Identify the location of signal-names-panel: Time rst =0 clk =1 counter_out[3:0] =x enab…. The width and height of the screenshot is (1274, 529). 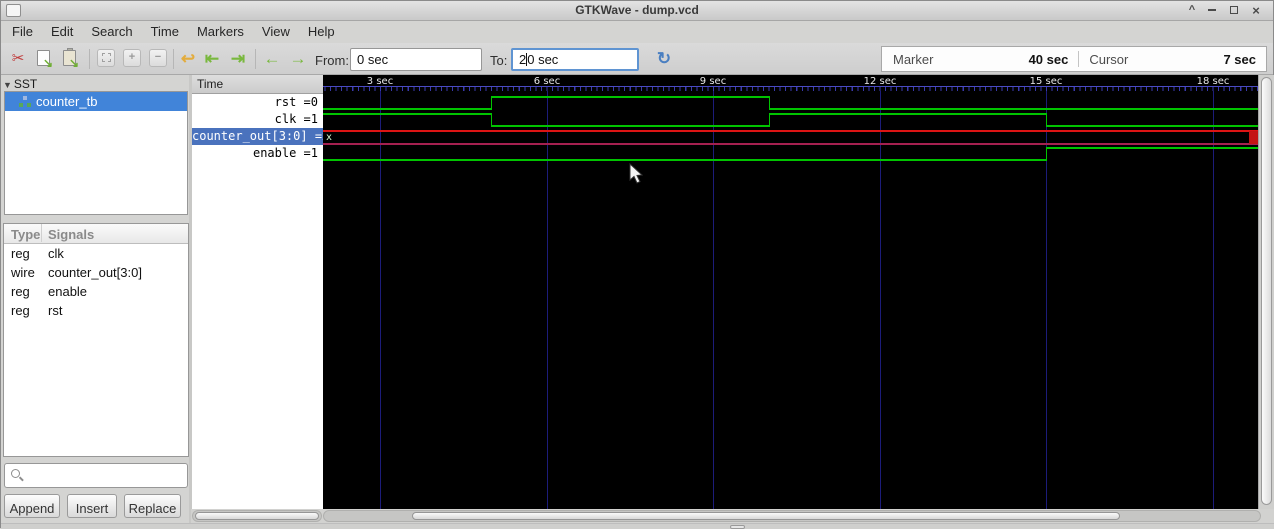
(257, 292).